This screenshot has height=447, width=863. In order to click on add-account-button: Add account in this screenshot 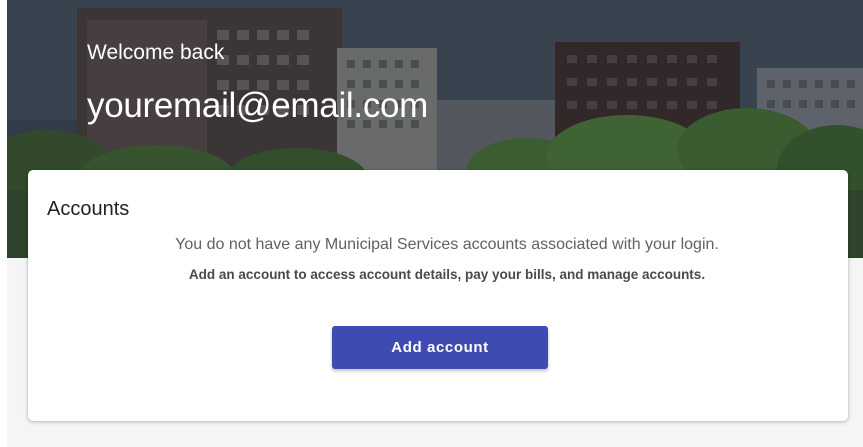, I will do `click(440, 347)`.